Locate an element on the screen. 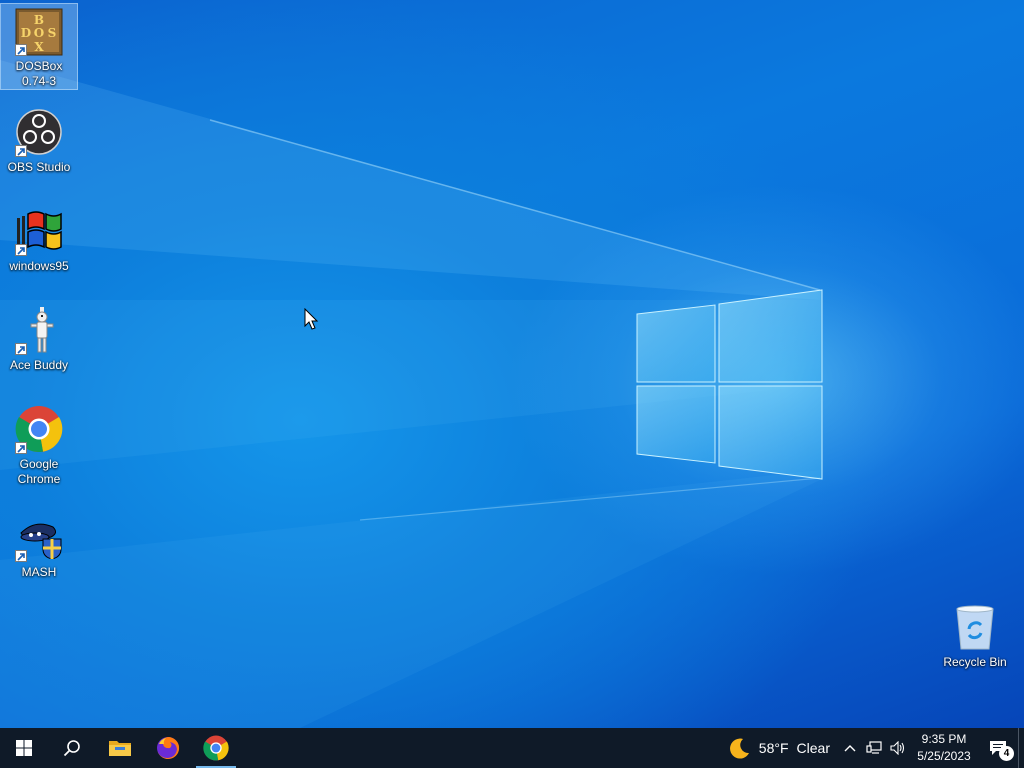 This screenshot has height=768, width=1024. mouse-pointer-icon is located at coordinates (311, 319).